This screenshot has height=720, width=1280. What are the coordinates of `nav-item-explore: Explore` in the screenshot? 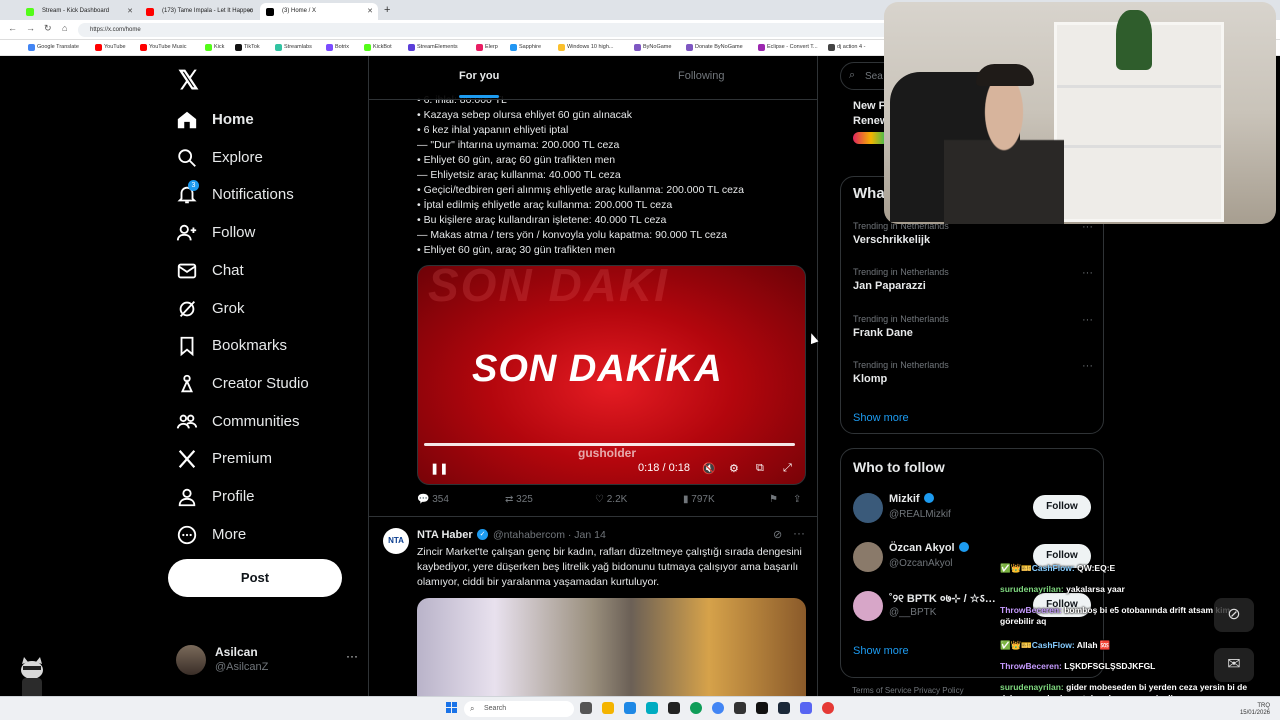 It's located at (266, 157).